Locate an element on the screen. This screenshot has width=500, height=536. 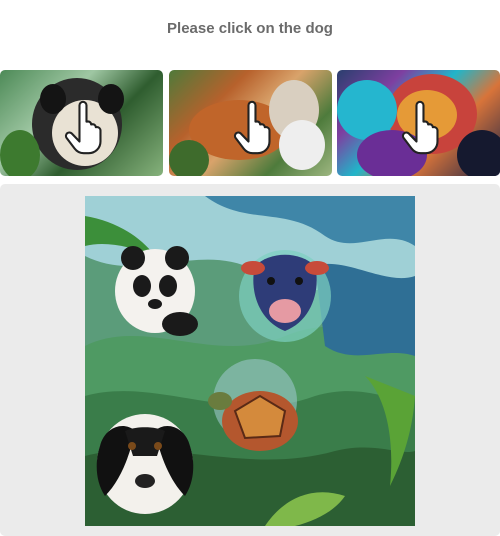
cow is located at coordinates (285, 296).